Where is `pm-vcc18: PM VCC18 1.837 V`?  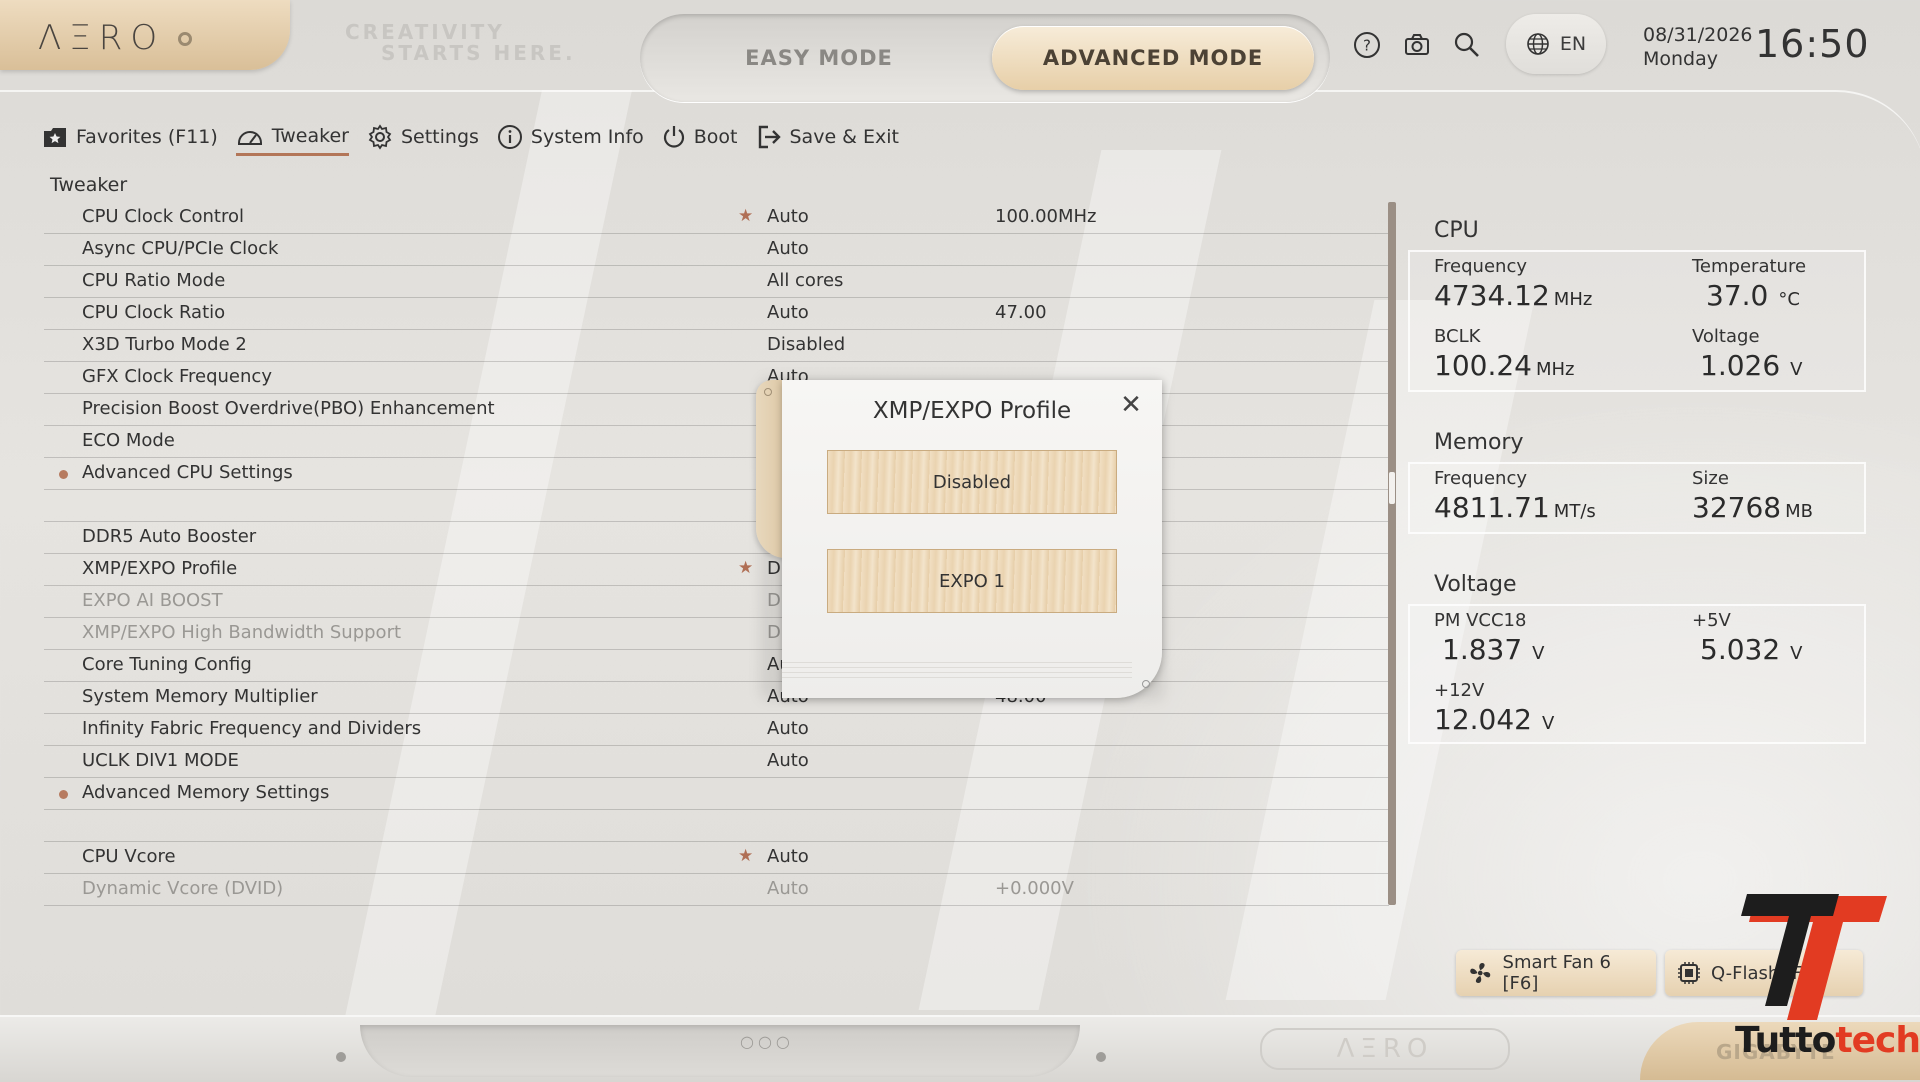
pm-vcc18: PM VCC18 1.837 V is located at coordinates (1489, 638).